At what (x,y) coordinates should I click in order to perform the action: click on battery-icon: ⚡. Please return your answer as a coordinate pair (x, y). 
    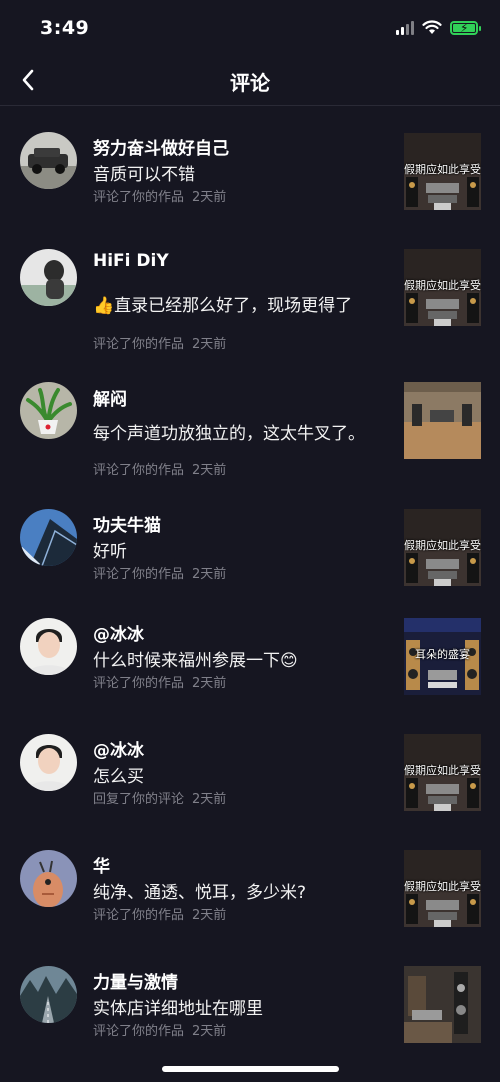
    Looking at the image, I should click on (465, 27).